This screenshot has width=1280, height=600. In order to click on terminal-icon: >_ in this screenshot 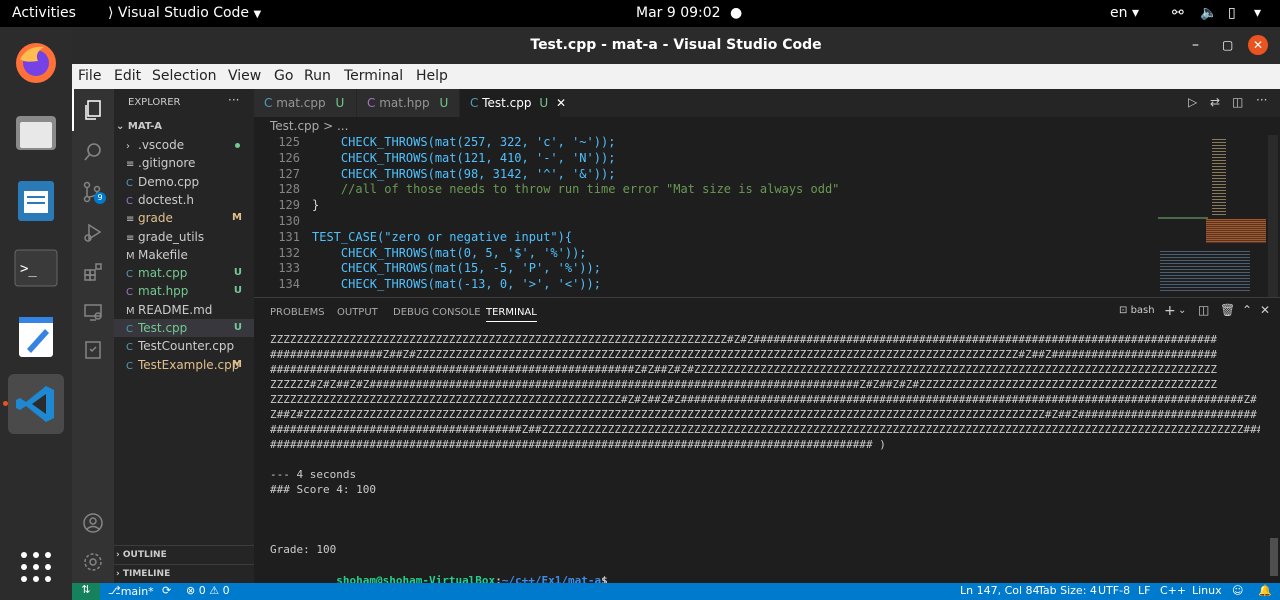, I will do `click(36, 268)`.